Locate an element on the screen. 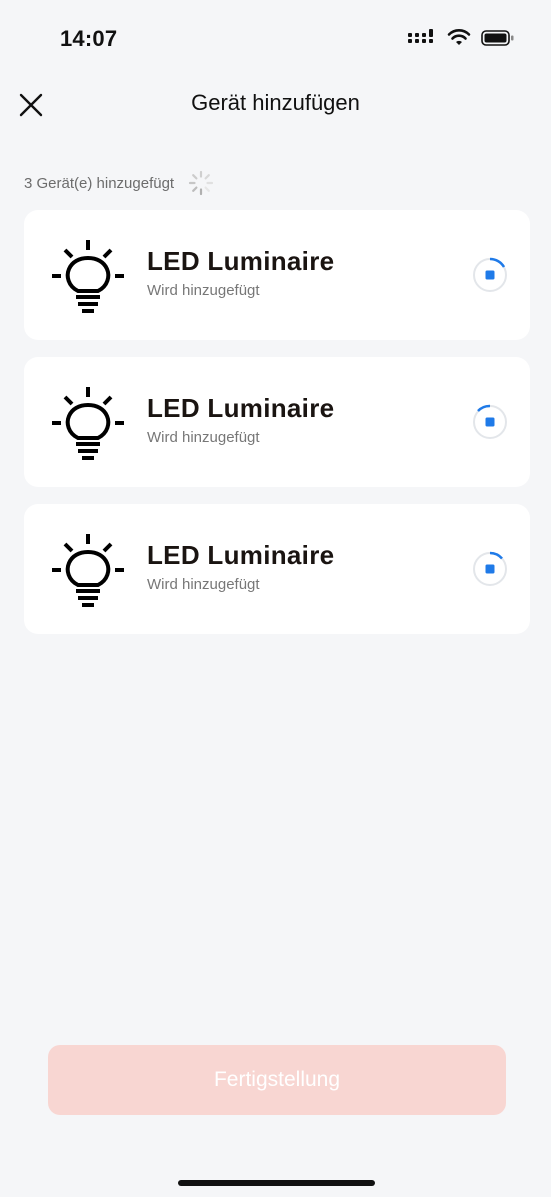  status-icons is located at coordinates (461, 38).